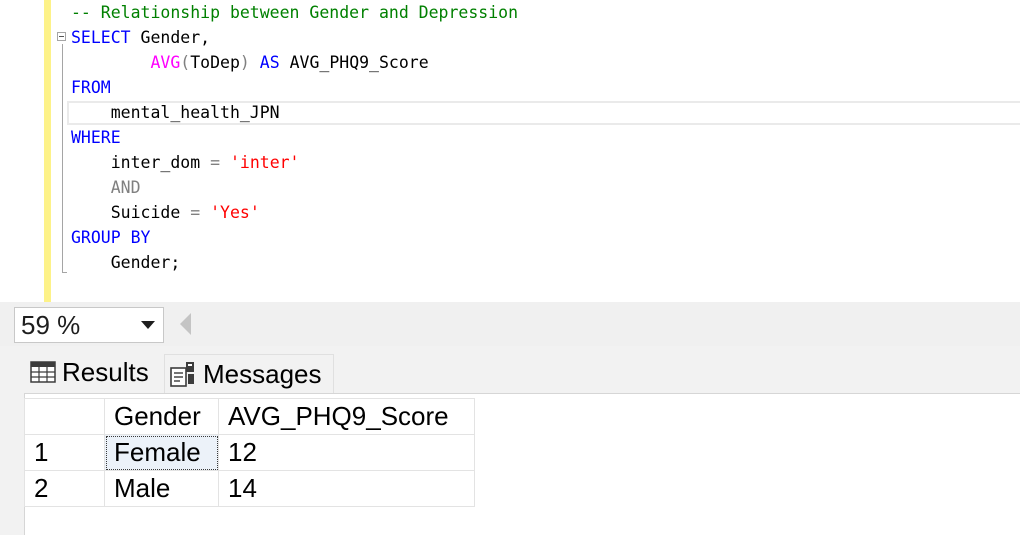 The image size is (1020, 535). I want to click on code-token: AND, so click(125, 187).